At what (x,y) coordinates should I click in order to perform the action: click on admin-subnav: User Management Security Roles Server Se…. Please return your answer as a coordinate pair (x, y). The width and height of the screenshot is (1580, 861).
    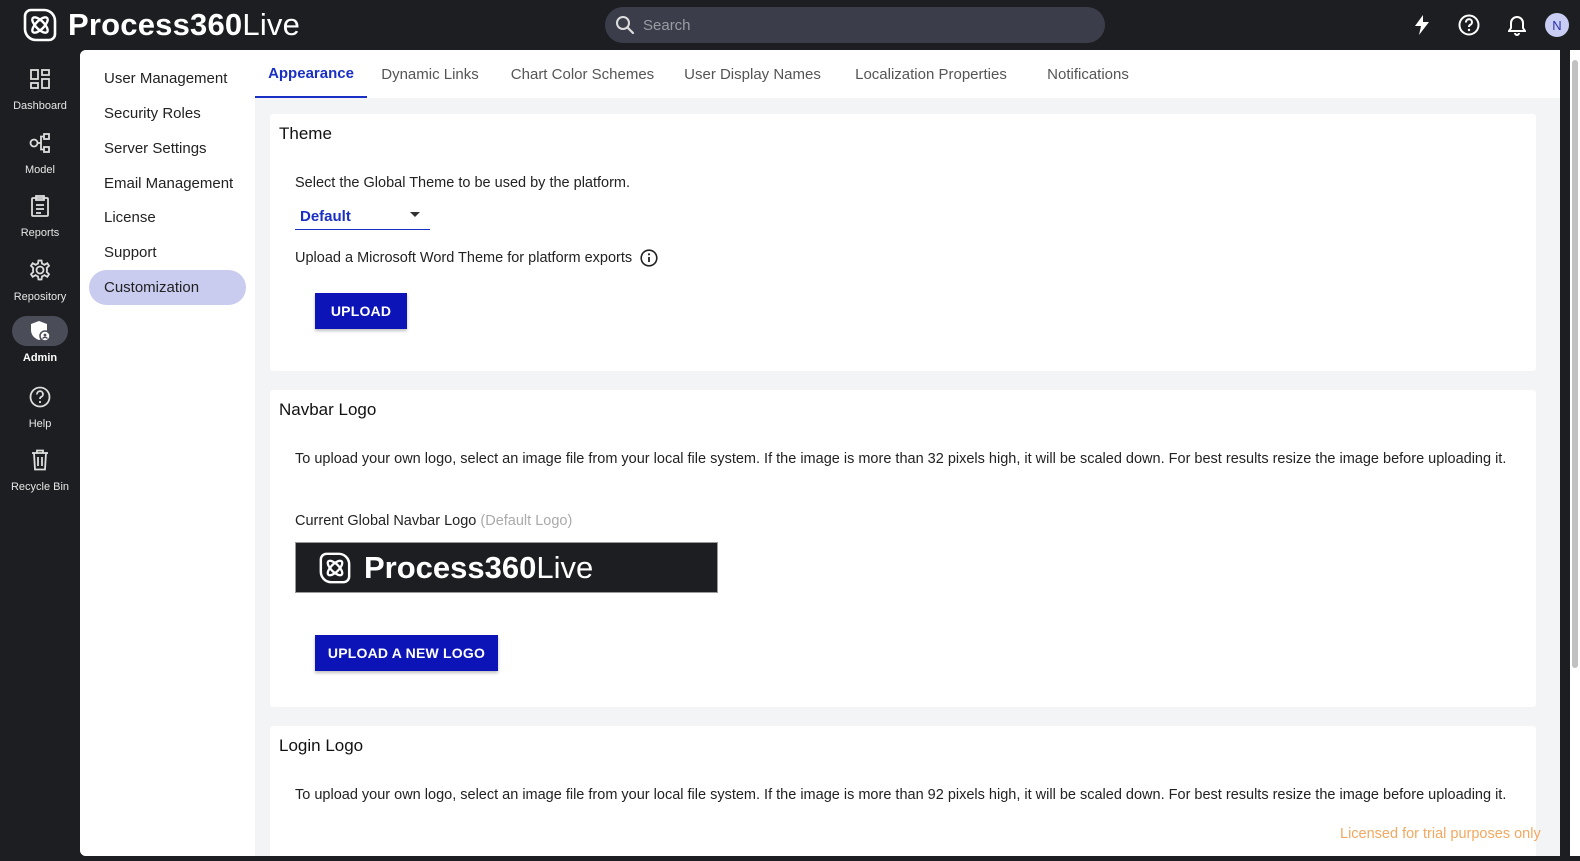
    Looking at the image, I should click on (167, 453).